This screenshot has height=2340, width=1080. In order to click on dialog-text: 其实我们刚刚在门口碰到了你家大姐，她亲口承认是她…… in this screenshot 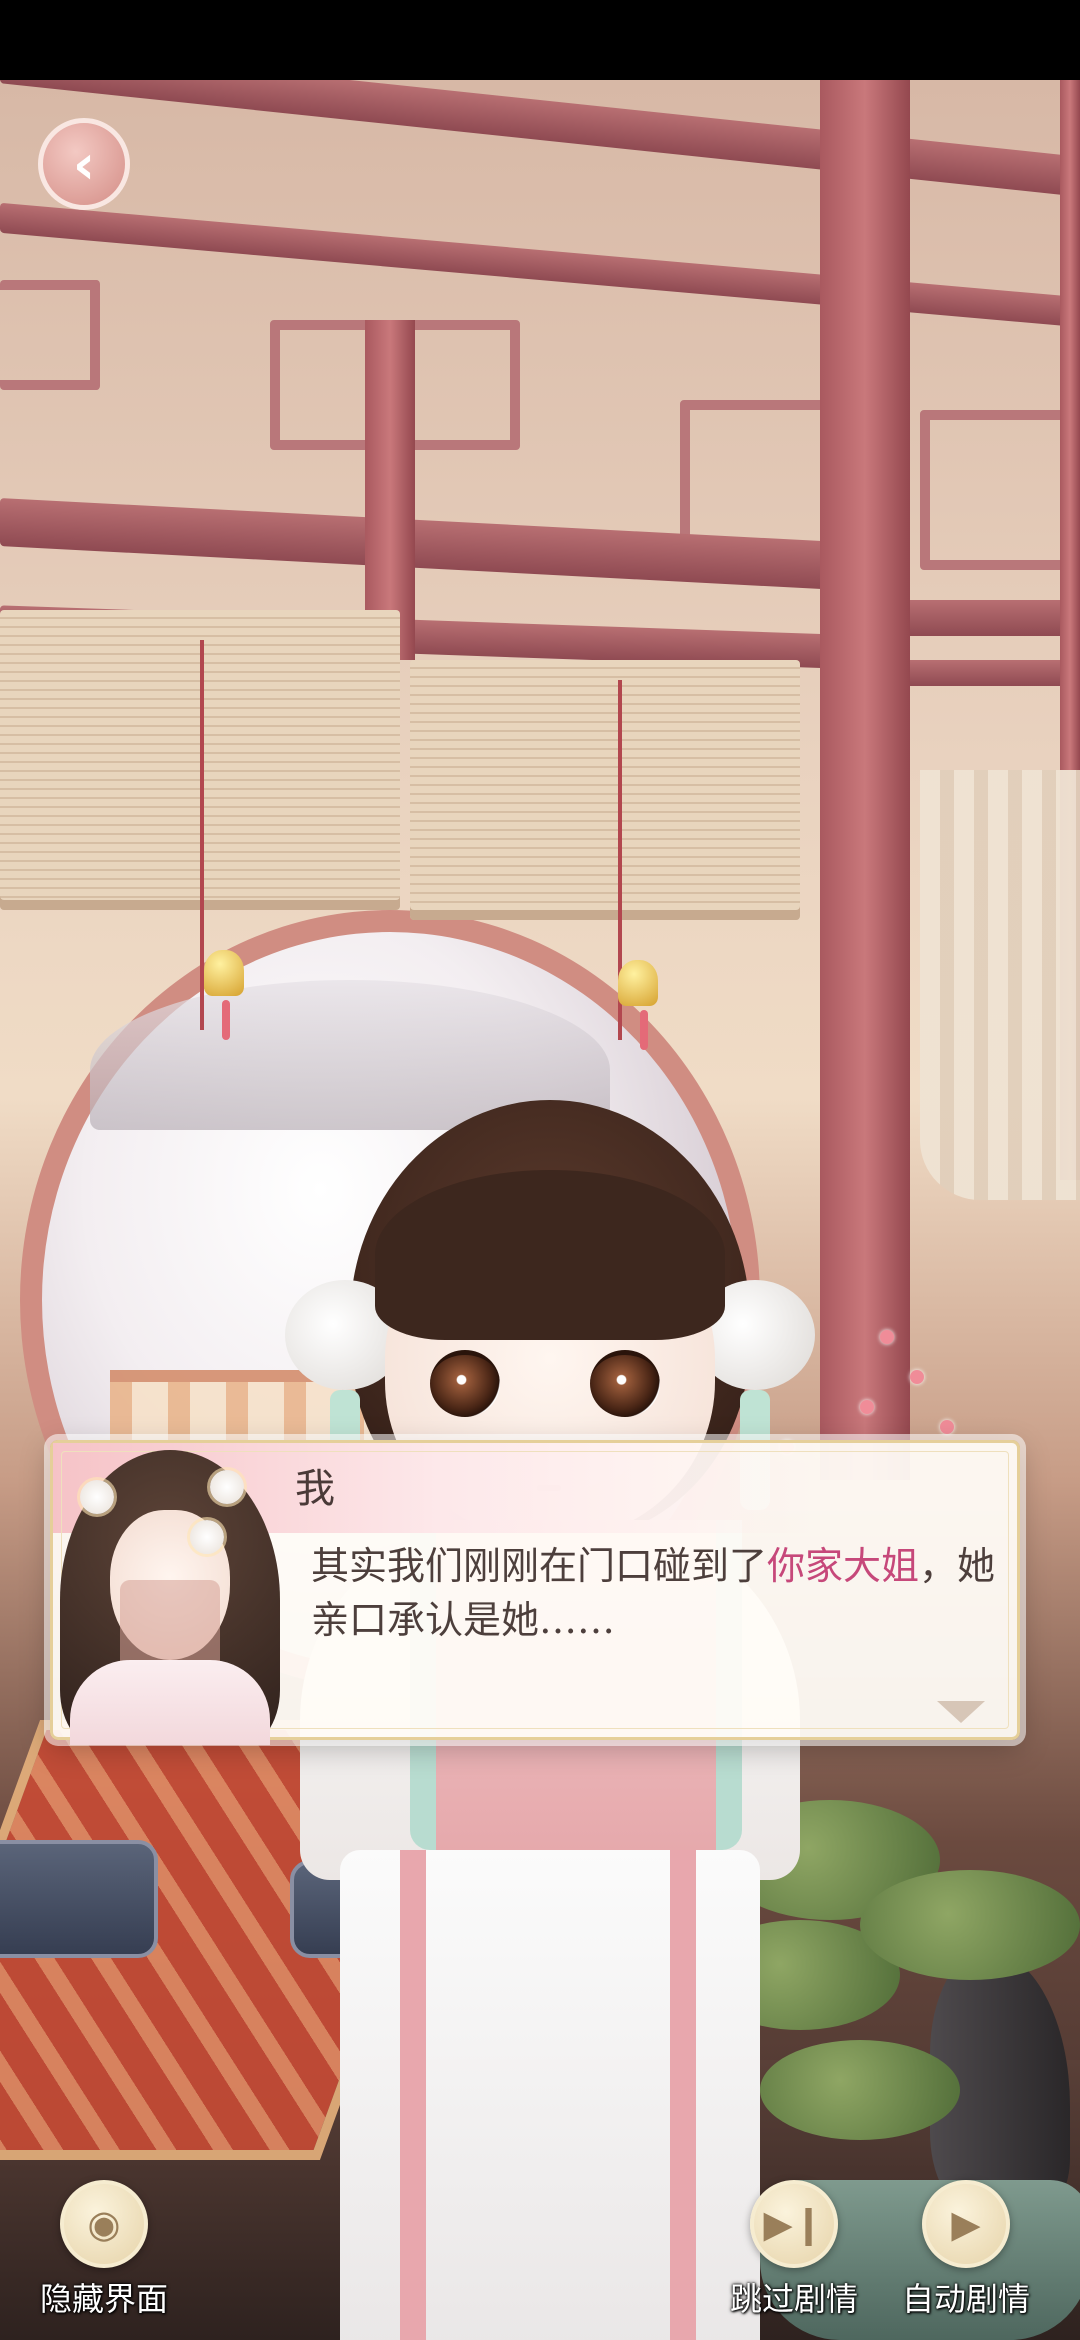, I will do `click(656, 1593)`.